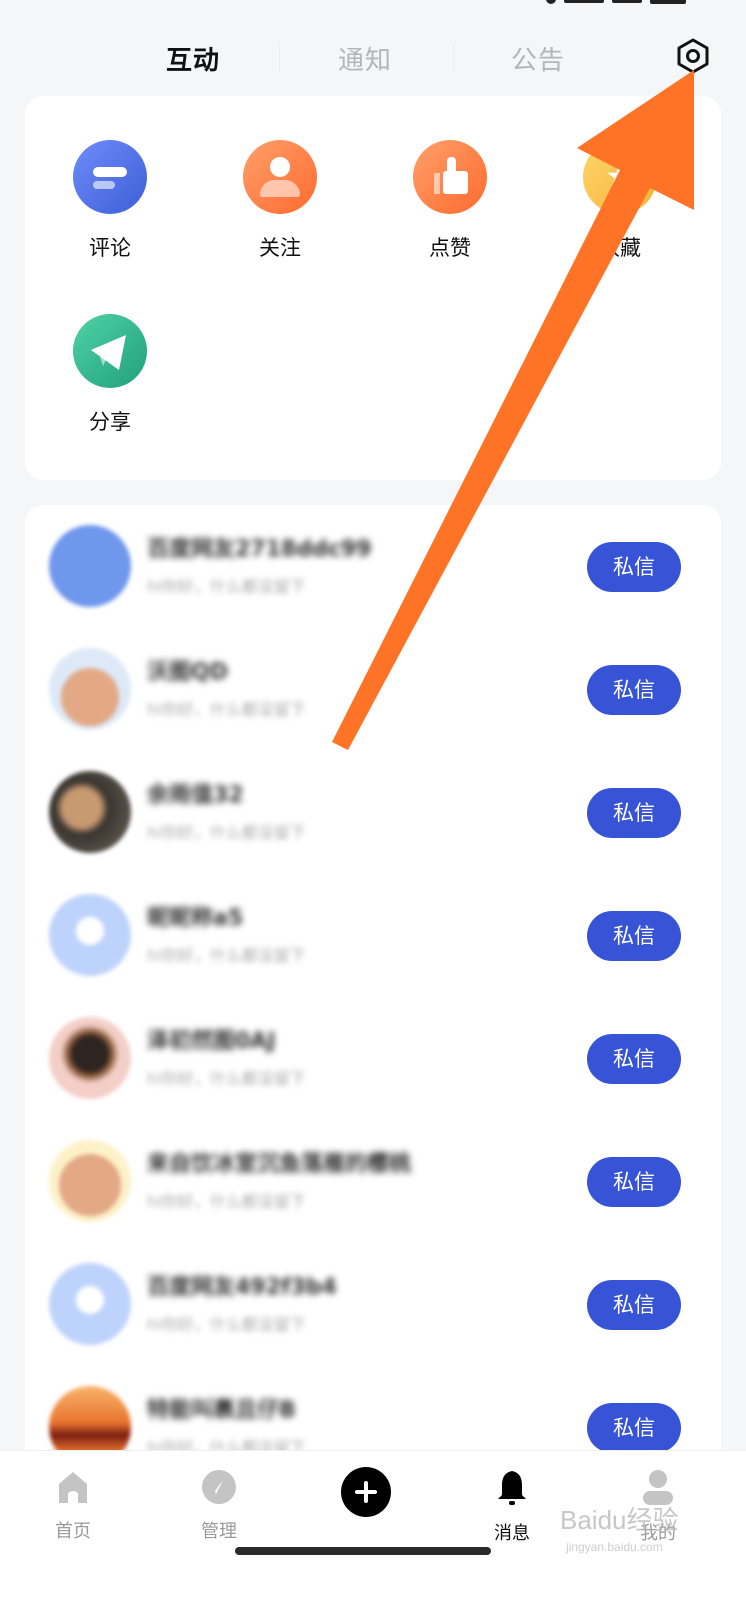 This screenshot has height=1600, width=746. I want to click on follow-person-icon, so click(280, 177).